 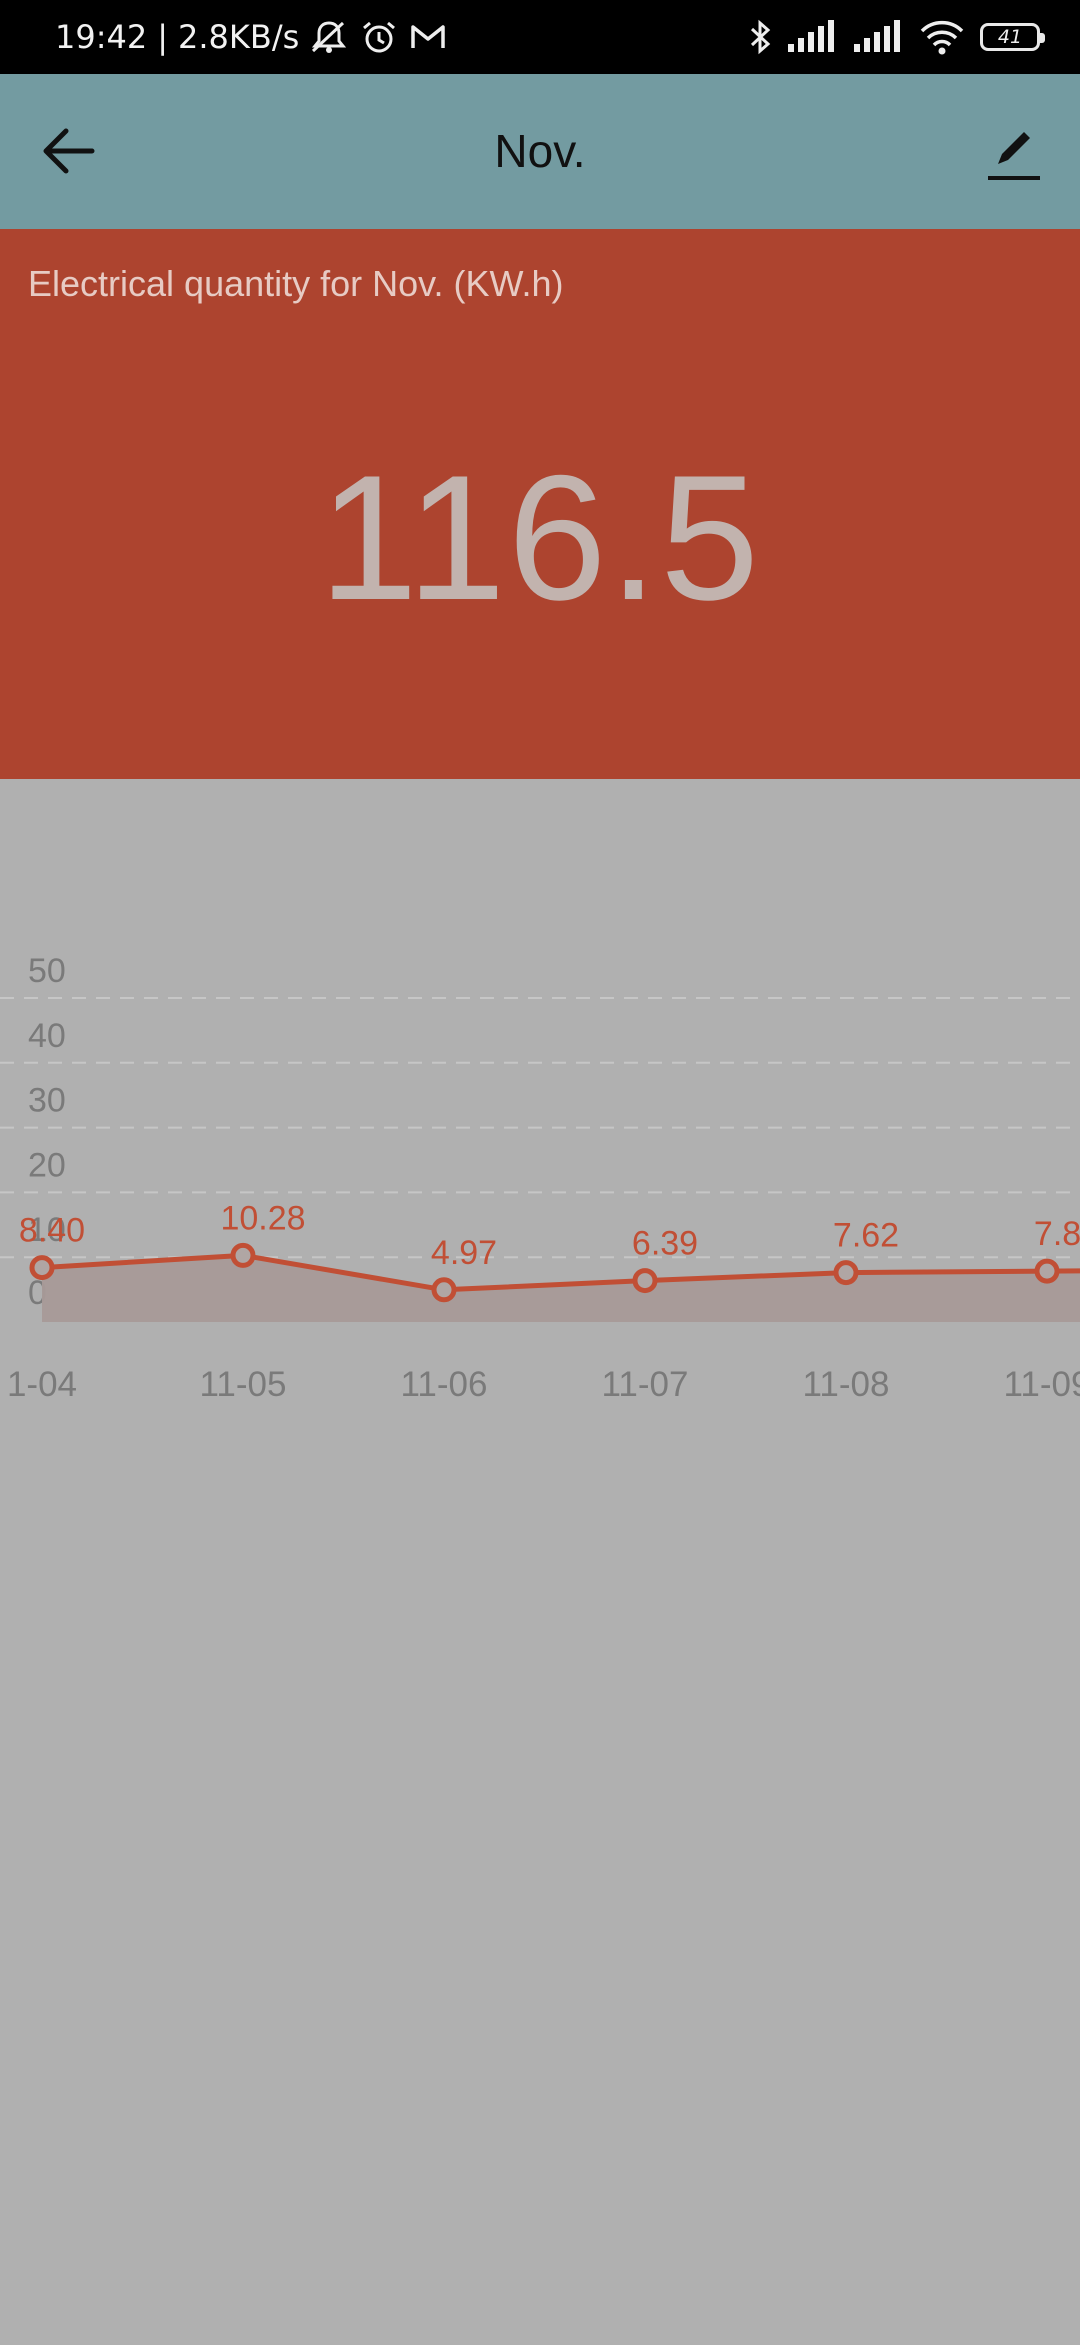 I want to click on bluetooth-icon, so click(x=760, y=37).